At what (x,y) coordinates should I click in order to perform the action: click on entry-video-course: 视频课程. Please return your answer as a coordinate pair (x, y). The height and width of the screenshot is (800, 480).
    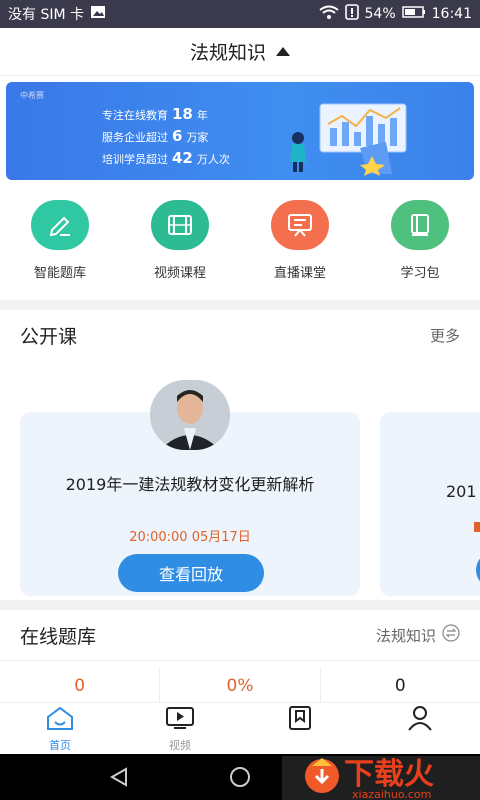
    Looking at the image, I should click on (180, 241).